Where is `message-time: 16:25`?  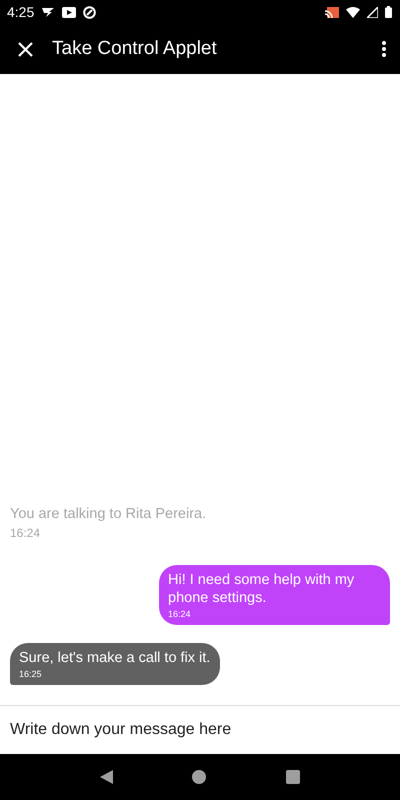 message-time: 16:25 is located at coordinates (31, 674).